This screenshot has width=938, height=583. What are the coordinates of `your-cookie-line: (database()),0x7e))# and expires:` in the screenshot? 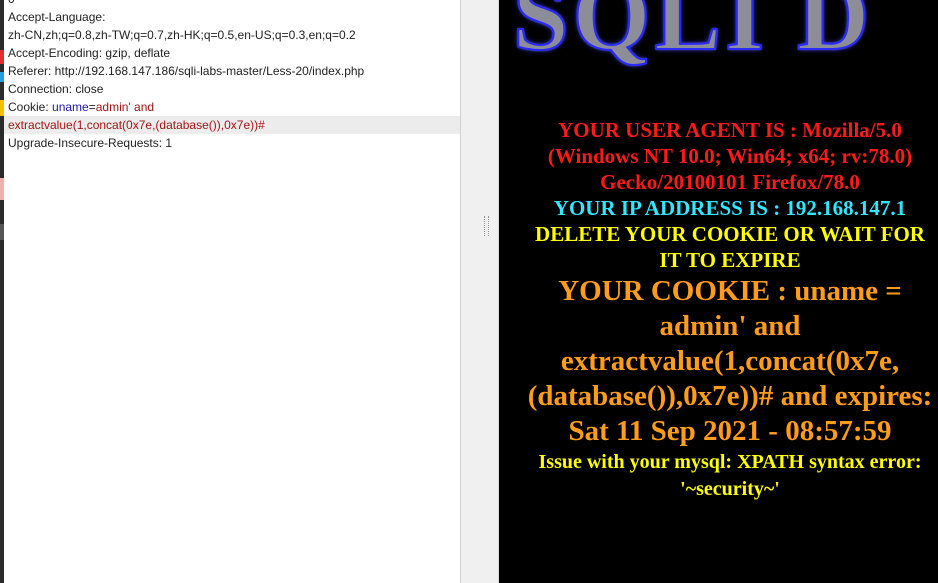 It's located at (730, 396).